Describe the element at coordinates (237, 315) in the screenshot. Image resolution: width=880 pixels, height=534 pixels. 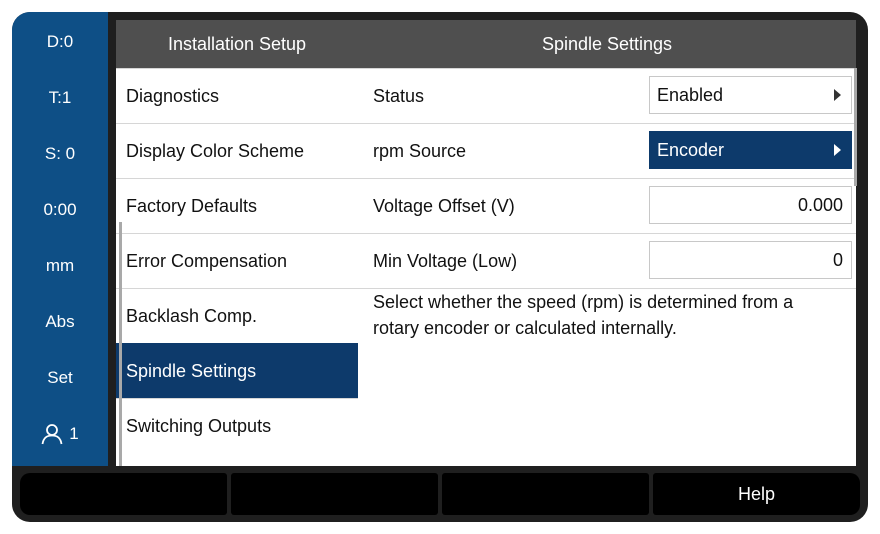
I see `menu-item-backlash-comp: Backlash Comp.` at that location.